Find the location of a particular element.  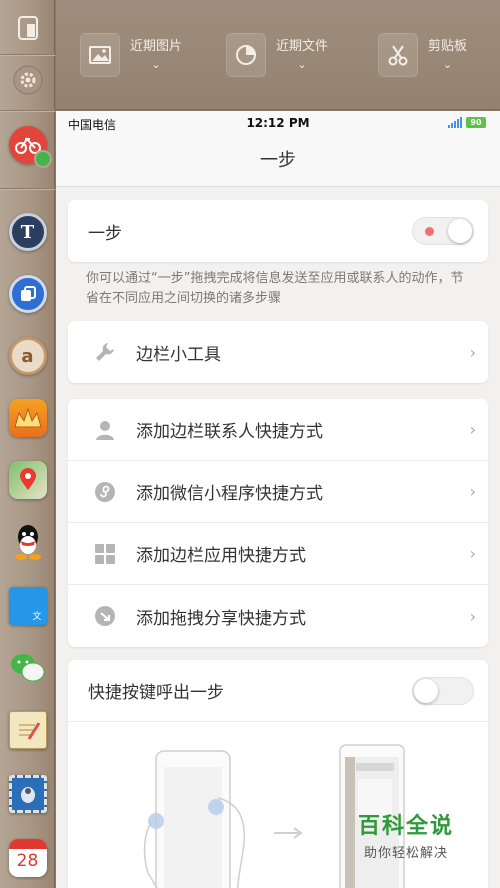

add-drag-share-shortcut-row: 添加拖拽分享快捷方式 › is located at coordinates (278, 616).